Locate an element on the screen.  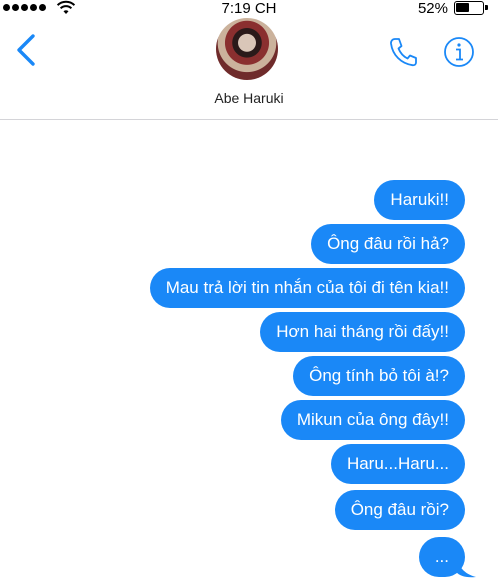
battery-icon is located at coordinates (471, 8).